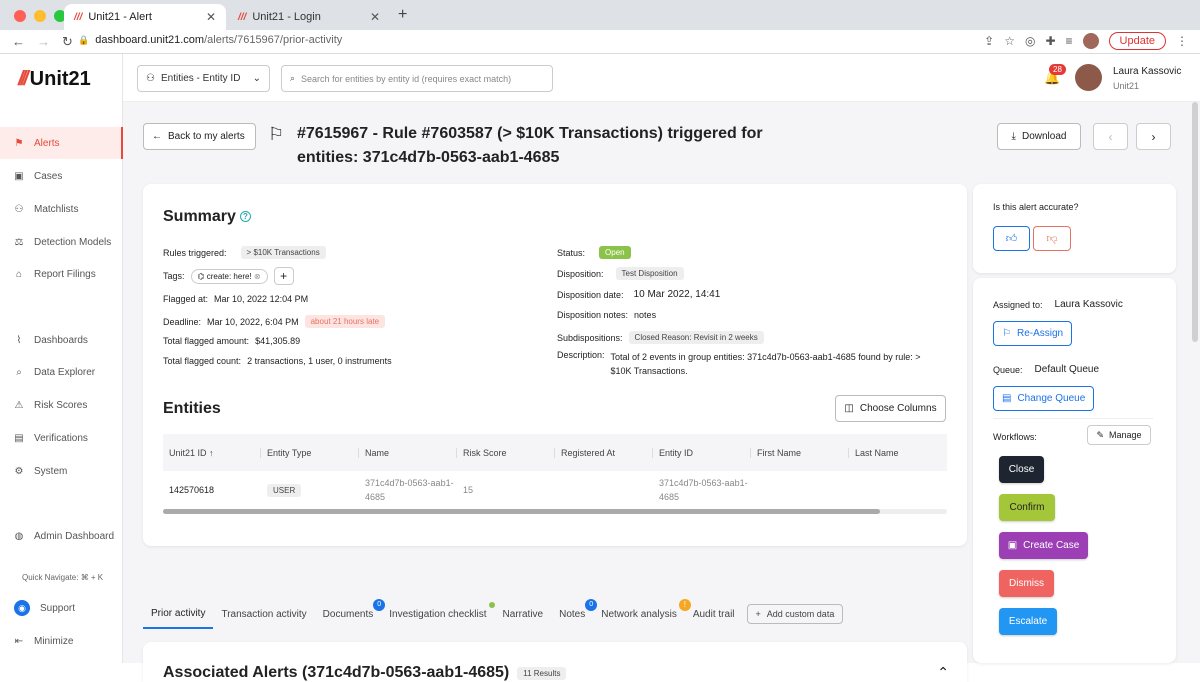  I want to click on status: Status: Open, so click(594, 252).